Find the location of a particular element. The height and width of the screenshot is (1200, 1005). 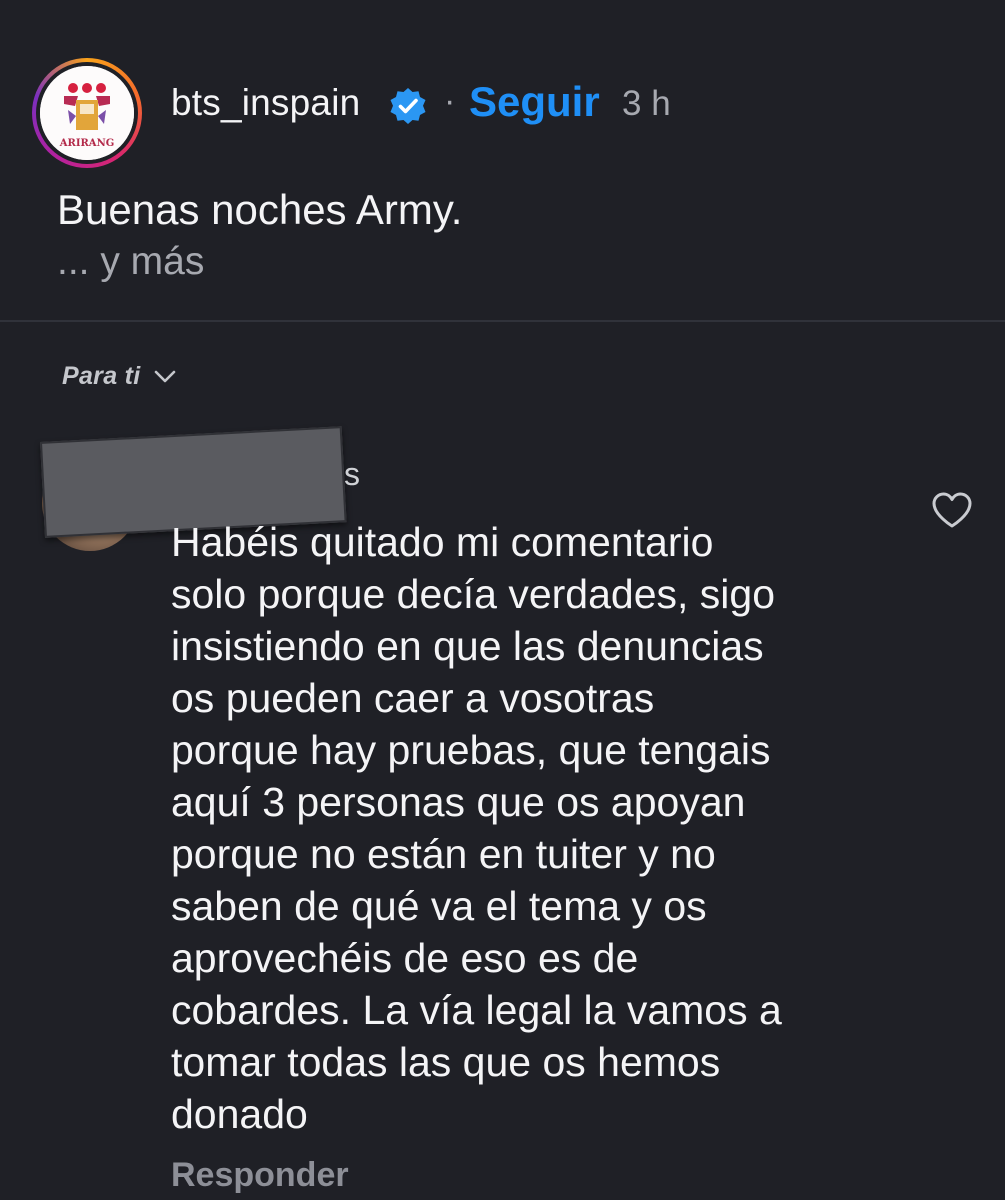

post-username: bts_inspain is located at coordinates (265, 103).